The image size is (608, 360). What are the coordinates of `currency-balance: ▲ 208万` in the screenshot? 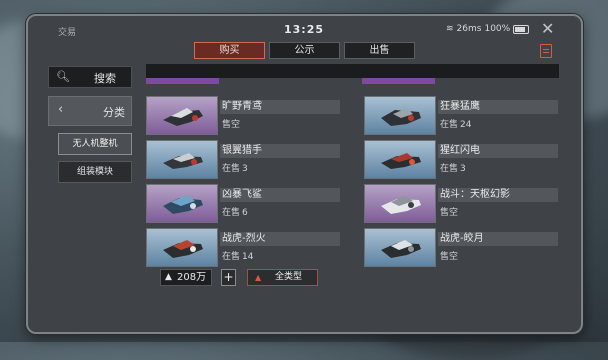 It's located at (186, 277).